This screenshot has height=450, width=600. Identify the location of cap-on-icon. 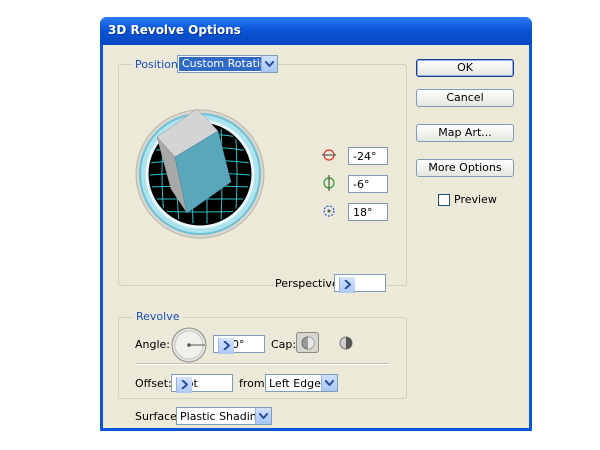
(308, 343).